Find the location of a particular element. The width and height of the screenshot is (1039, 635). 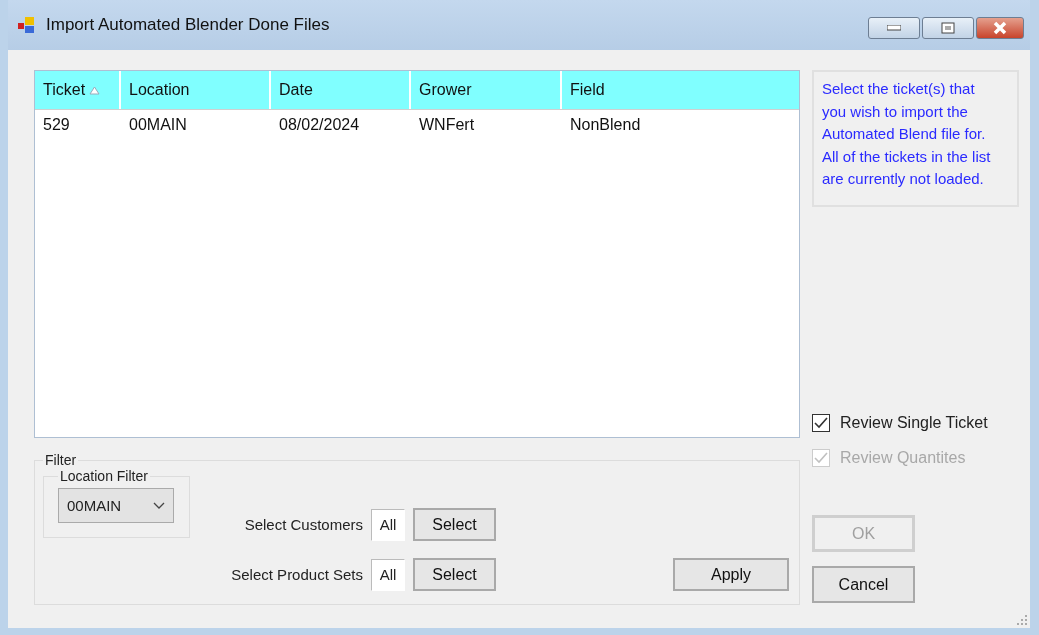

chevron-down-icon is located at coordinates (159, 505).